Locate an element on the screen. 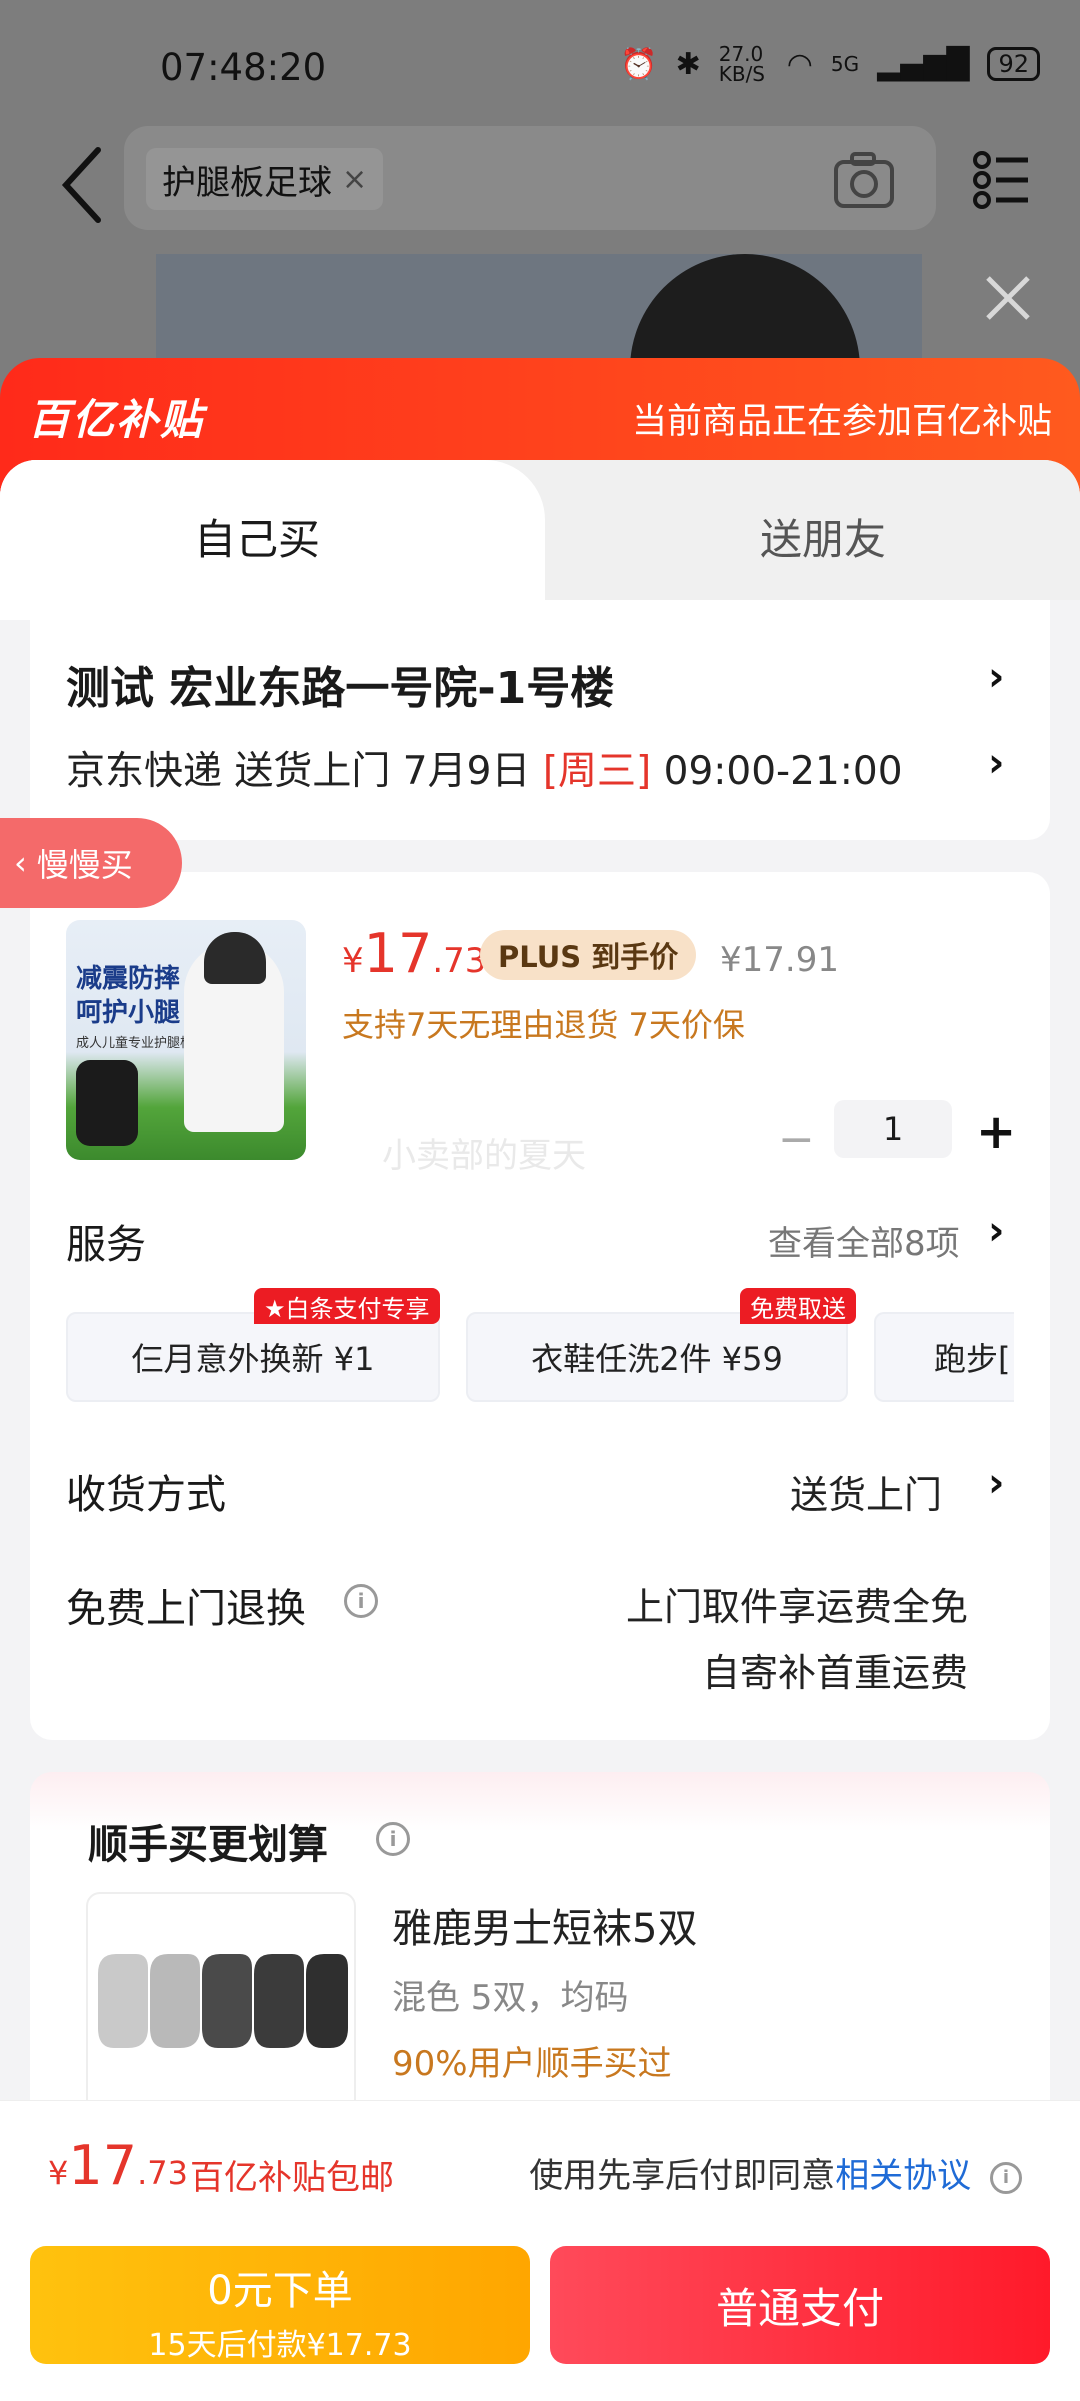 This screenshot has width=1080, height=2401. slow-buy-label: 慢慢买 is located at coordinates (84, 865).